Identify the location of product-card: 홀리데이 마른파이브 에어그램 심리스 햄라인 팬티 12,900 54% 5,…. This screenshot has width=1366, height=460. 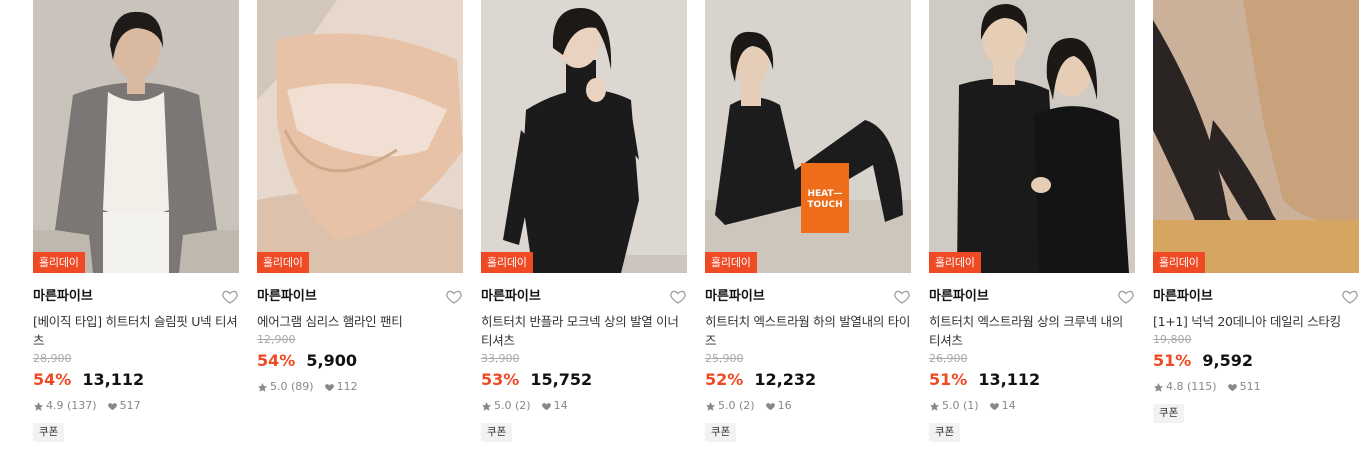
(360, 197).